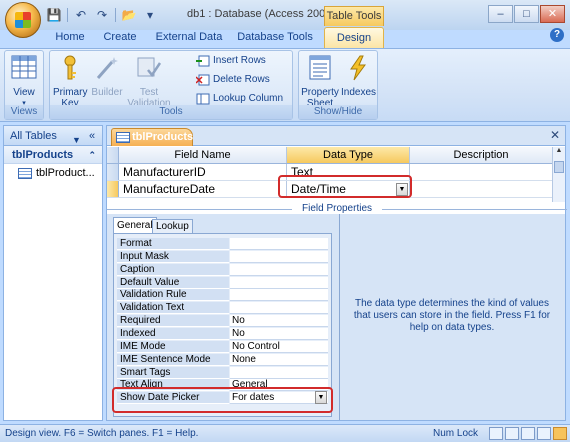  I want to click on row-selector-current, so click(113, 189).